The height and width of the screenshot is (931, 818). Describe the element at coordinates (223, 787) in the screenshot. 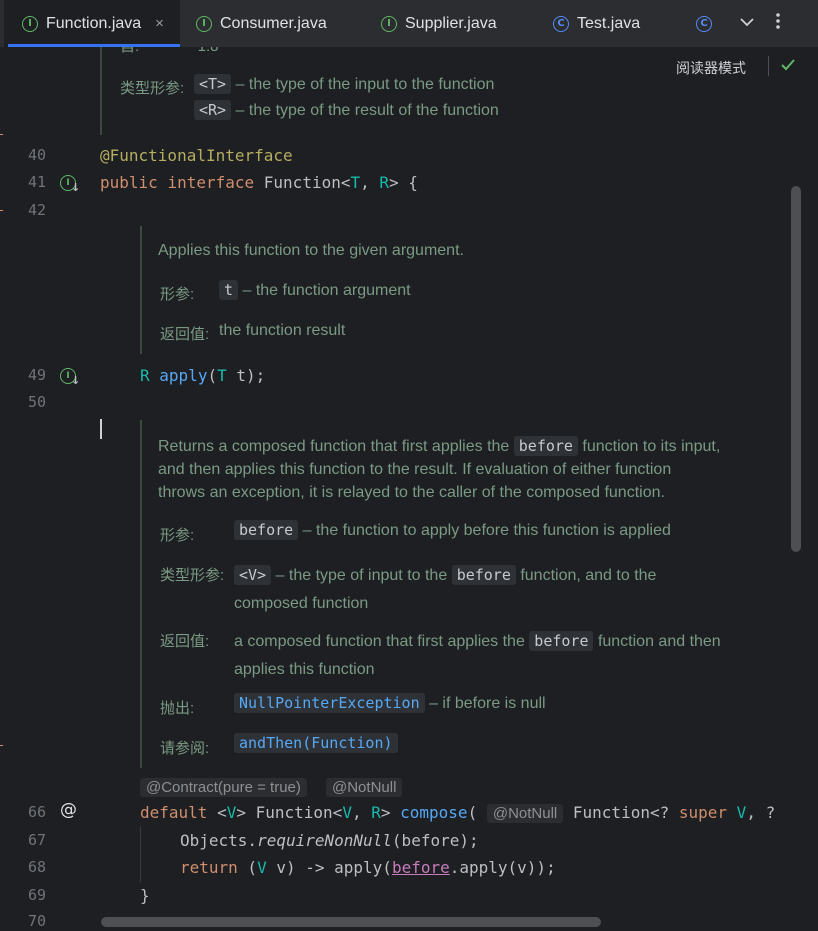

I see `inferred-annotation-hint: @Contract(pure = true)` at that location.